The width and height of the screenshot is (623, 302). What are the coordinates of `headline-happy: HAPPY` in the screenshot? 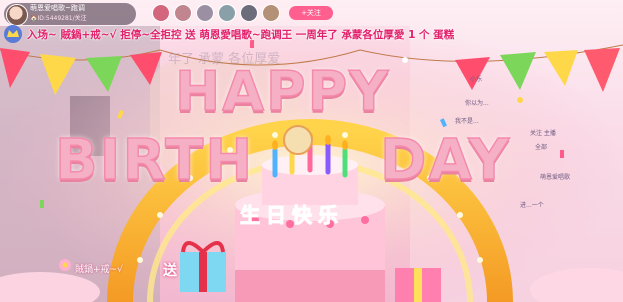 It's located at (282, 91).